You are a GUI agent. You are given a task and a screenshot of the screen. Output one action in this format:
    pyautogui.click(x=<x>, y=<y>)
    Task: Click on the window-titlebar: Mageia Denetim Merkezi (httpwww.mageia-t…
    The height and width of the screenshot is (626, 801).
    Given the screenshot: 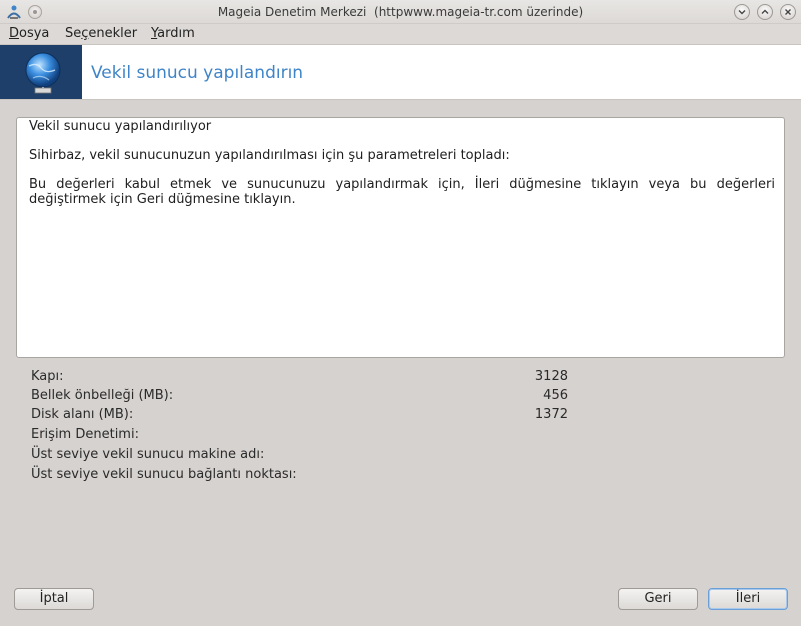 What is the action you would take?
    pyautogui.click(x=400, y=12)
    